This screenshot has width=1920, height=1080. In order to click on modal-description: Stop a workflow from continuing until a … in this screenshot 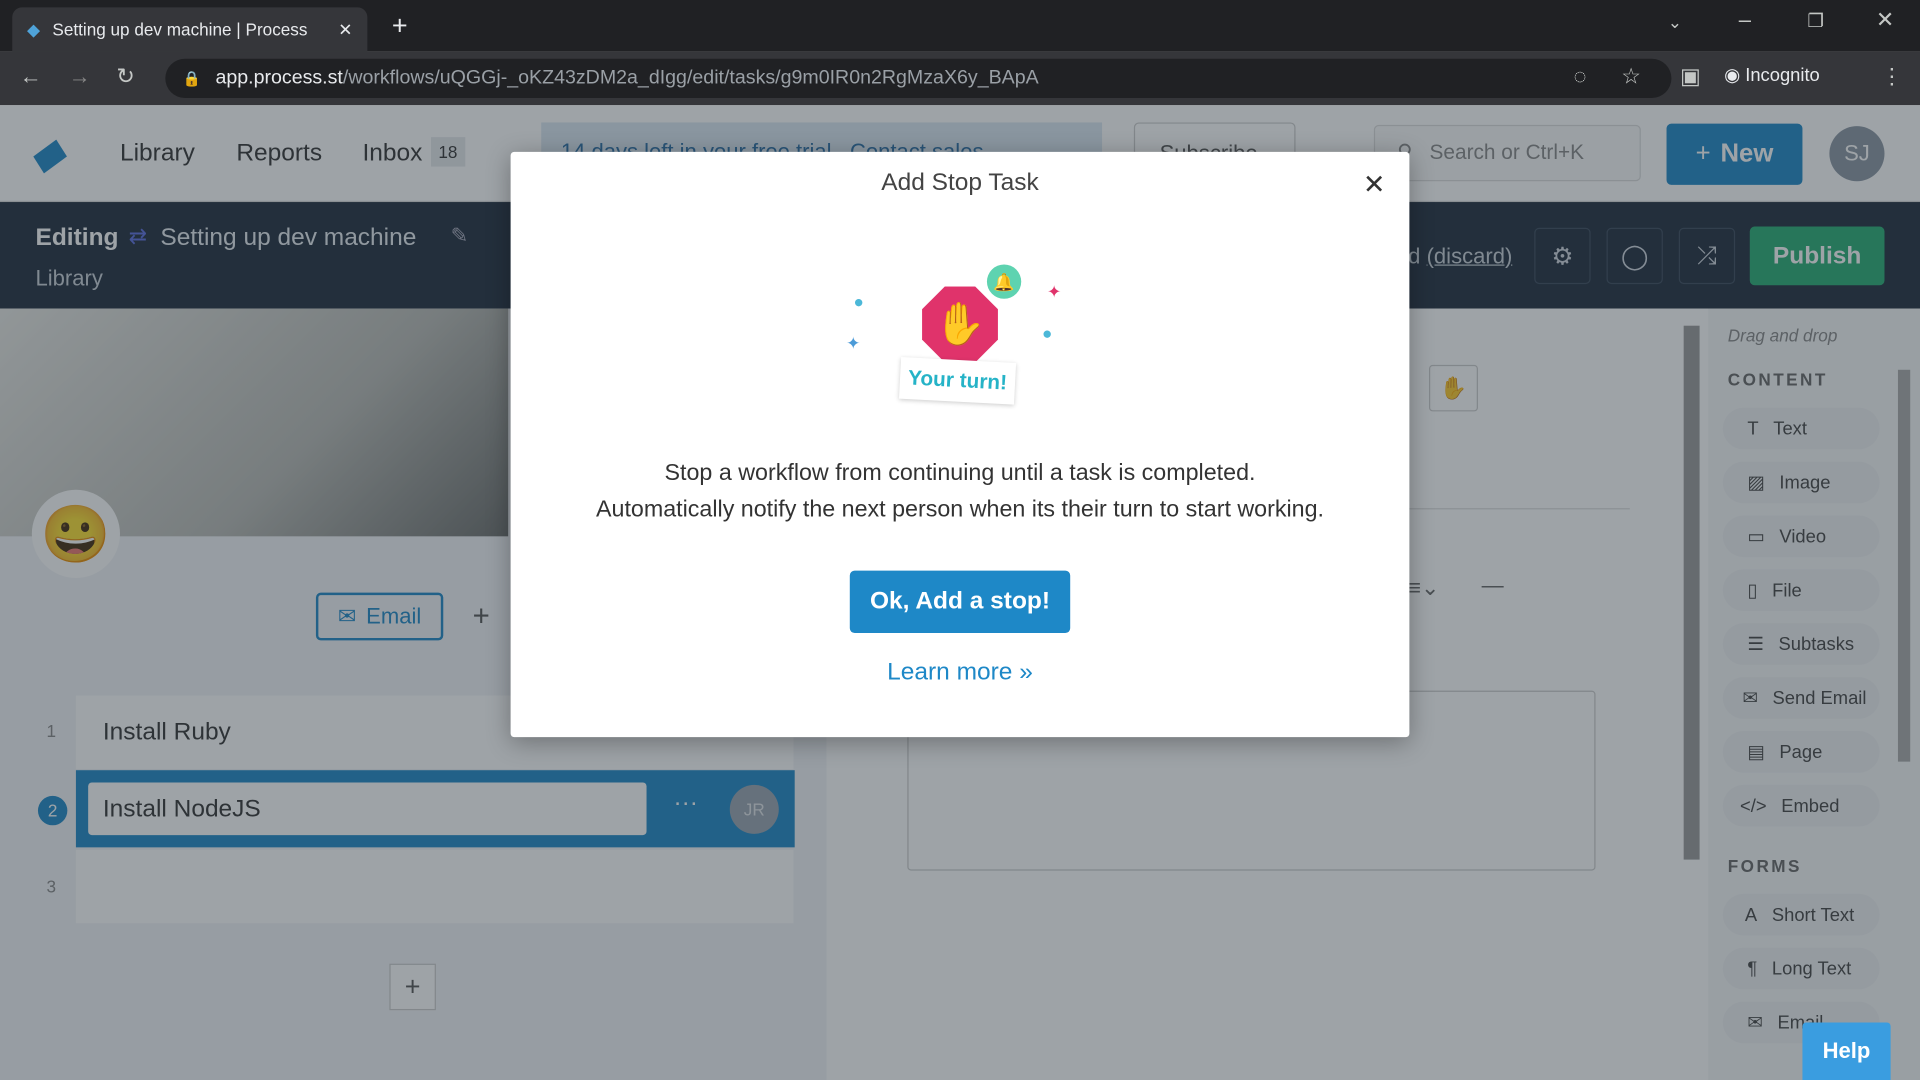, I will do `click(960, 492)`.